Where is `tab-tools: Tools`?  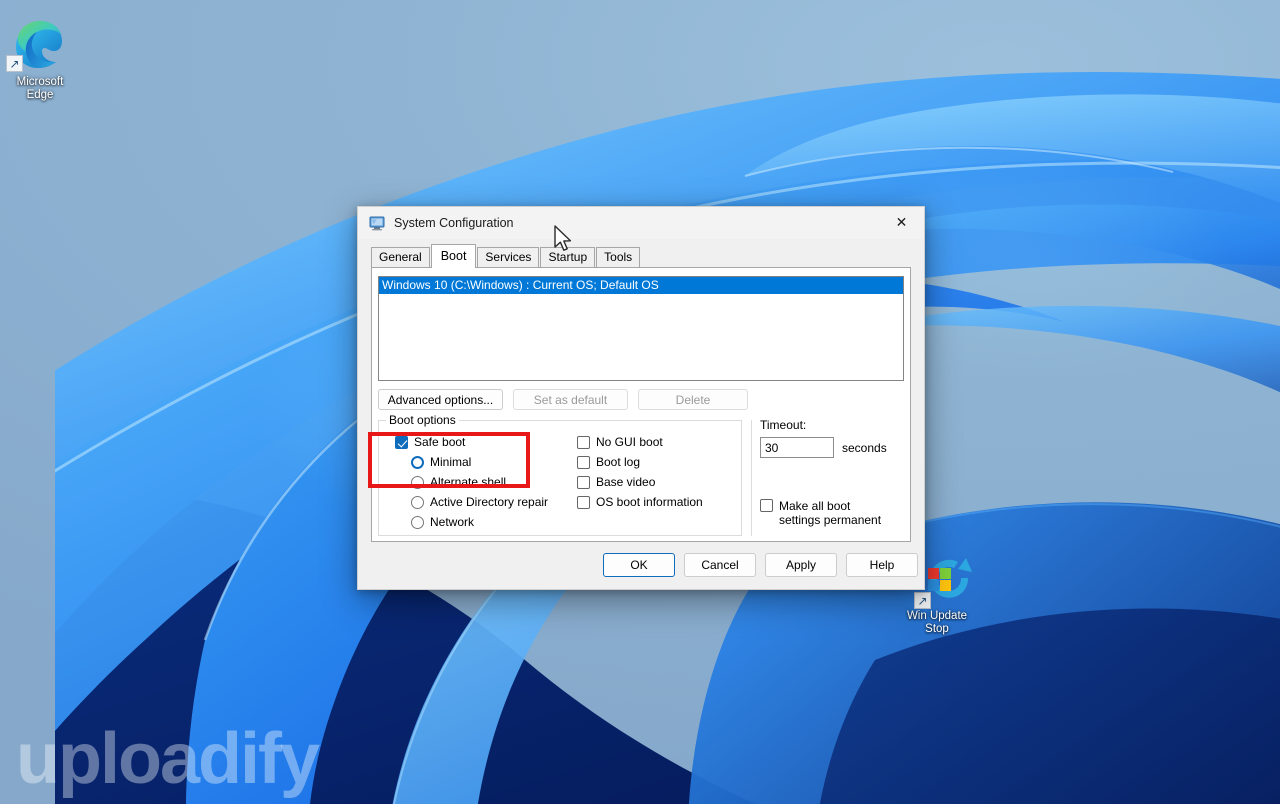 tab-tools: Tools is located at coordinates (618, 257).